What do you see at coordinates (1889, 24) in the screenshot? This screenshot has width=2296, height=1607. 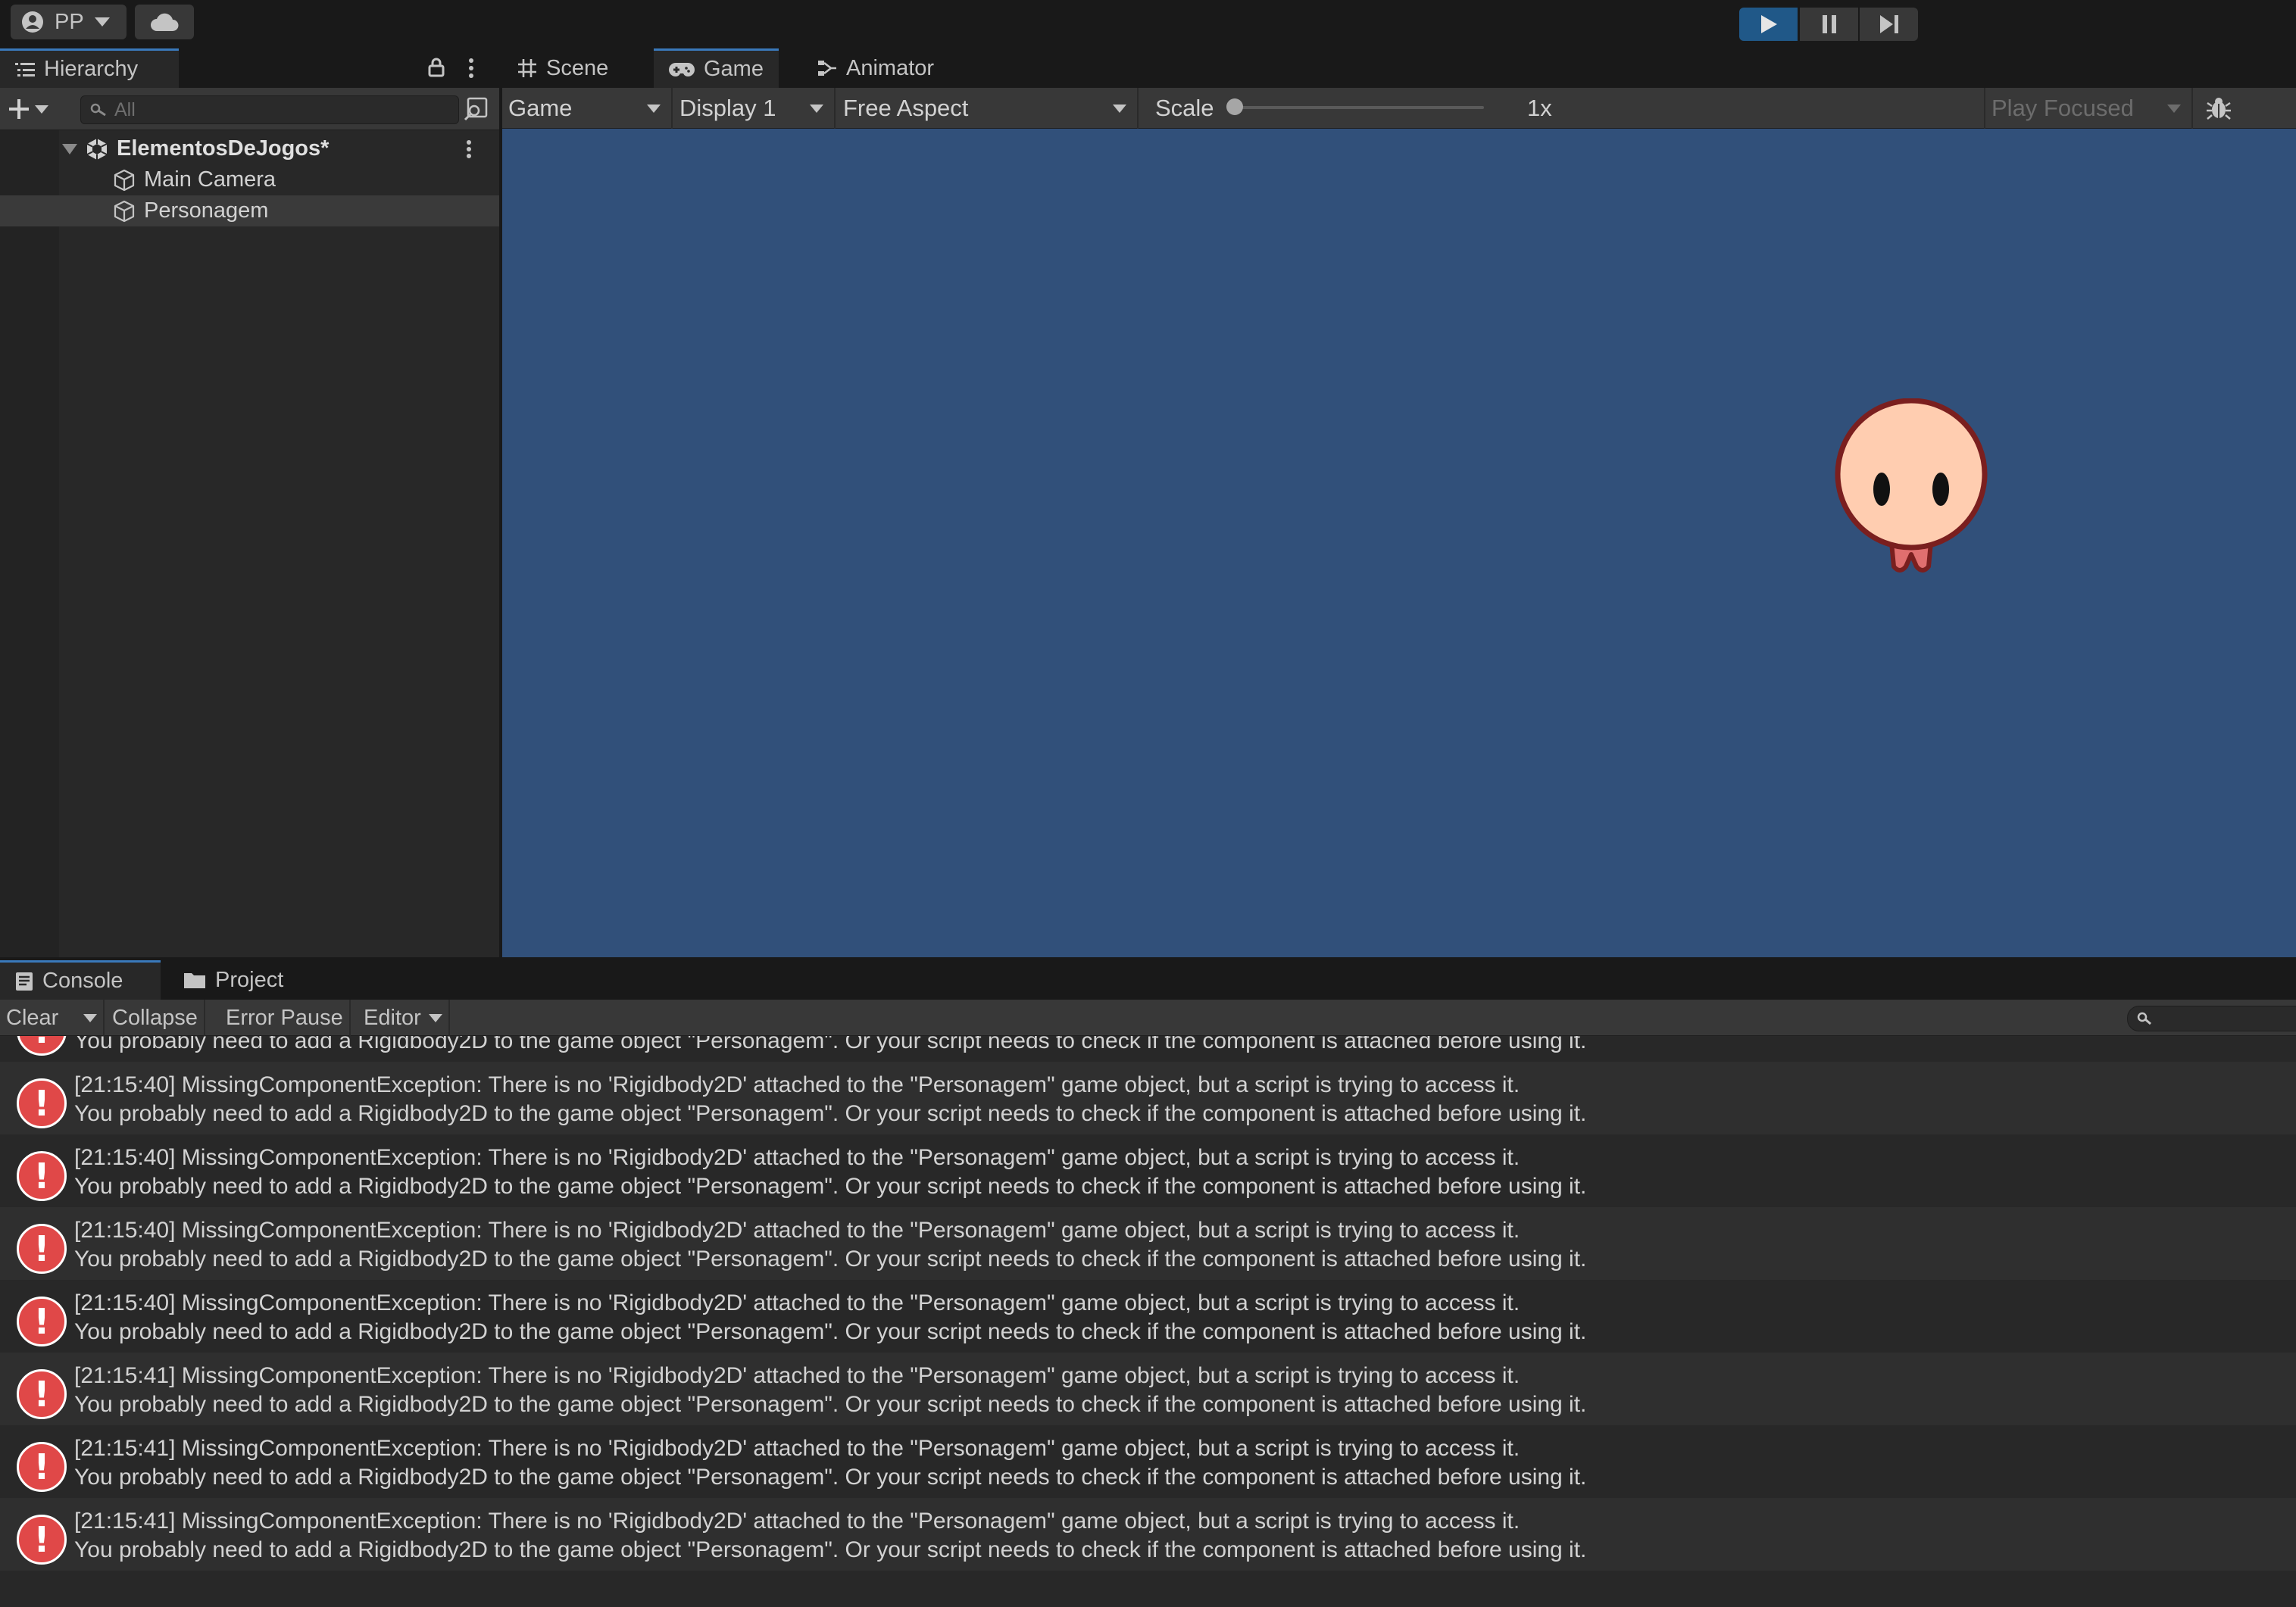 I see `step-button` at bounding box center [1889, 24].